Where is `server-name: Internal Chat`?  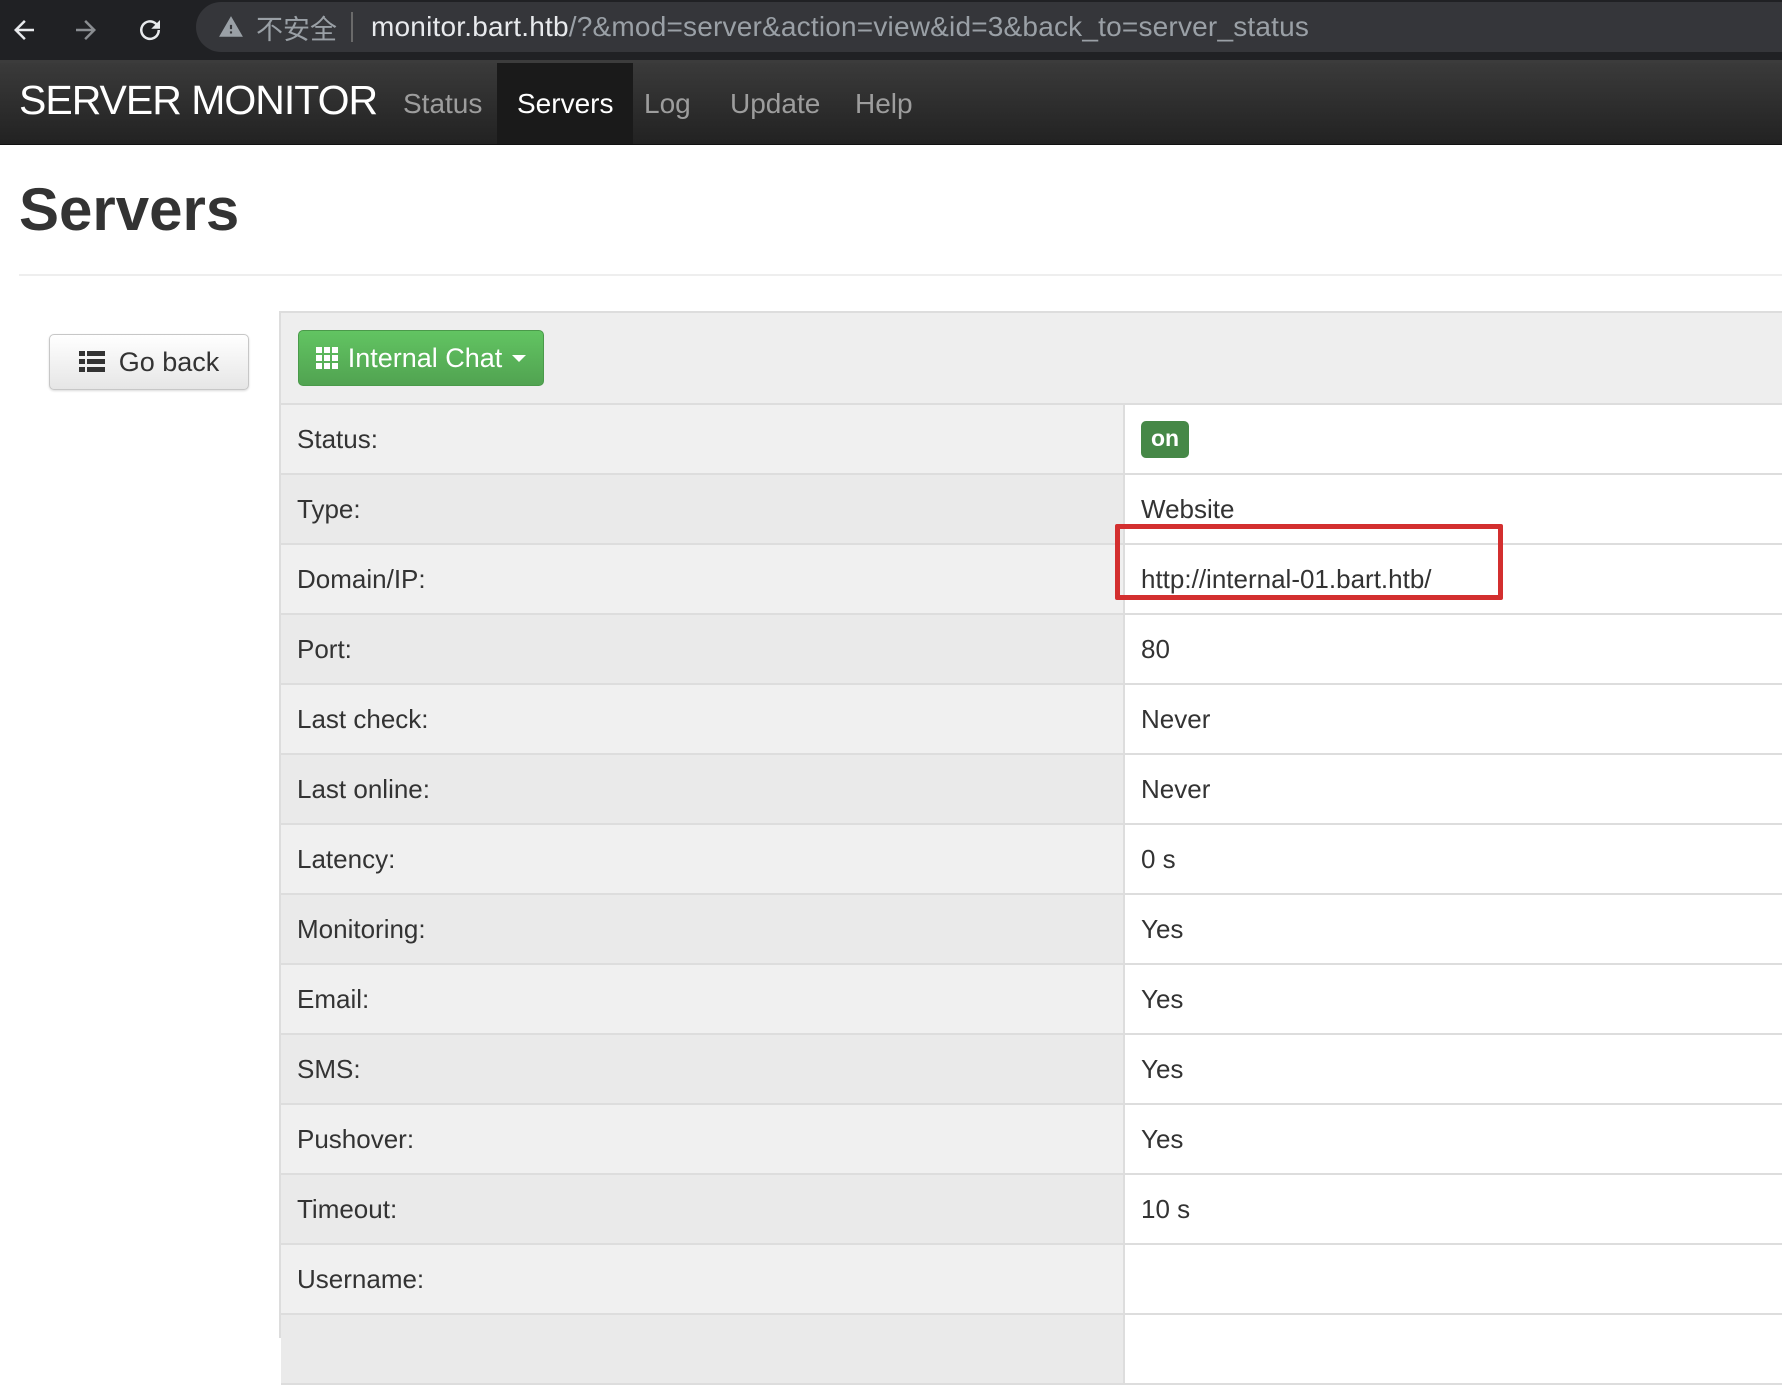 server-name: Internal Chat is located at coordinates (425, 357).